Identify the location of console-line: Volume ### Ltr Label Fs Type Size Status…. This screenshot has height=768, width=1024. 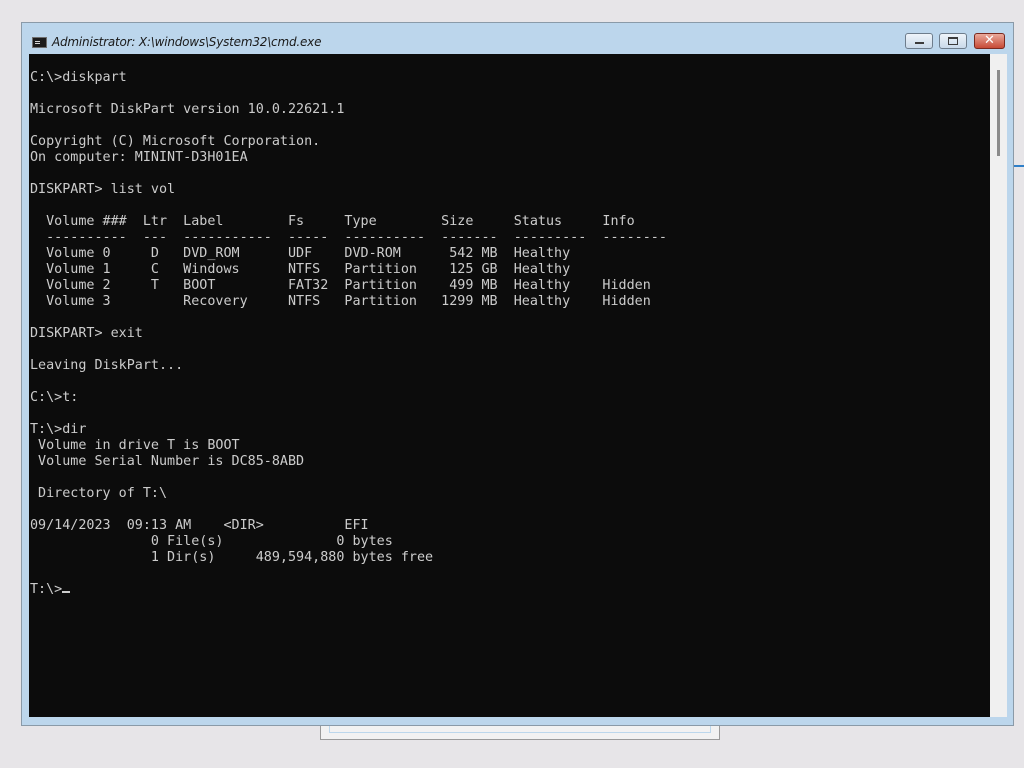
(332, 221).